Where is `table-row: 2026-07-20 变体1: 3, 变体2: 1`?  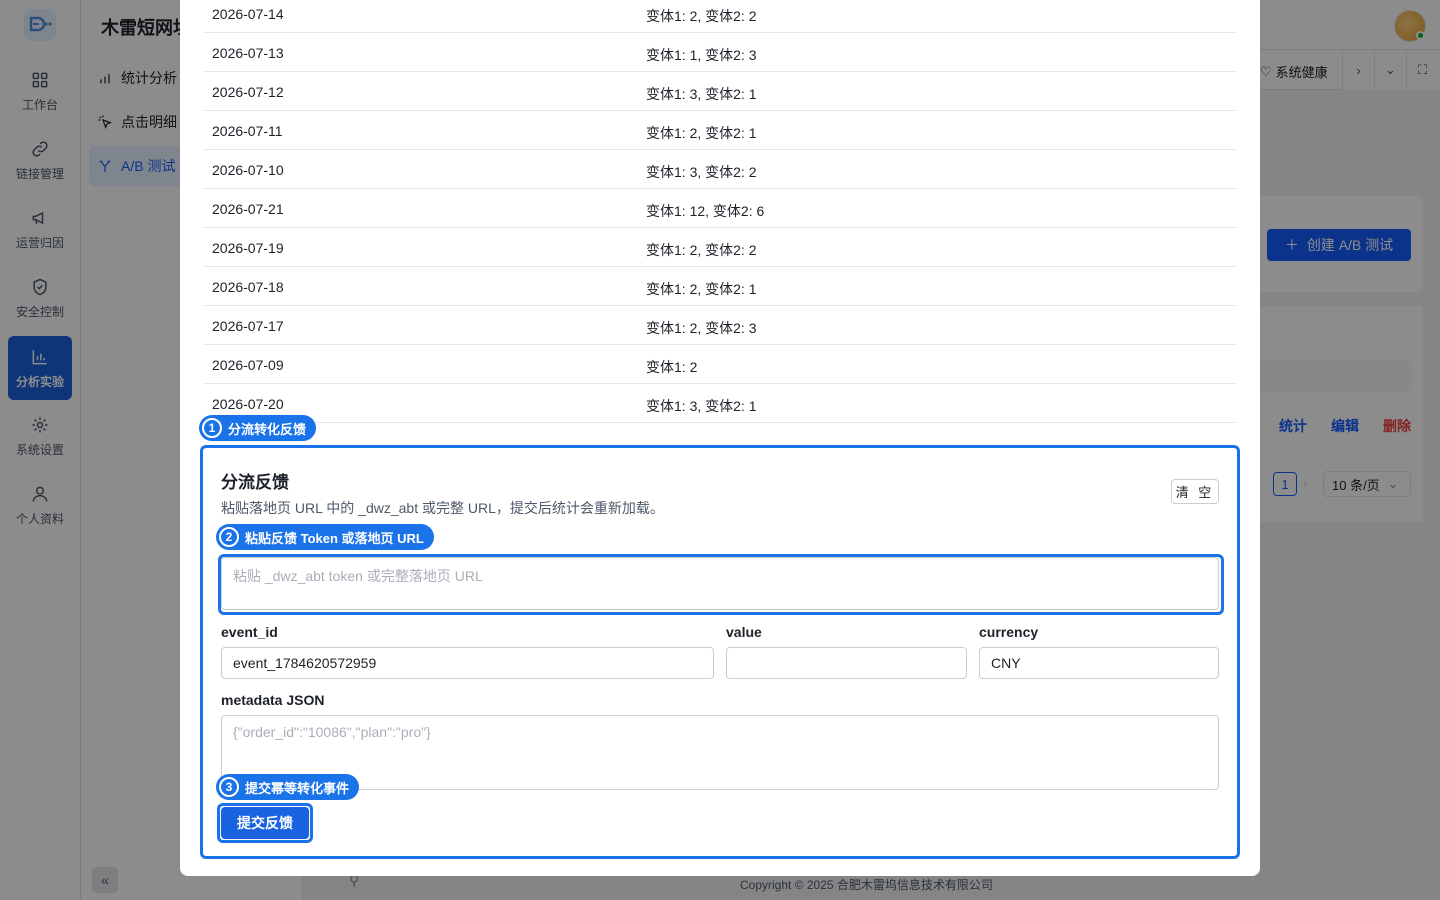 table-row: 2026-07-20 变体1: 3, 变体2: 1 is located at coordinates (720, 403).